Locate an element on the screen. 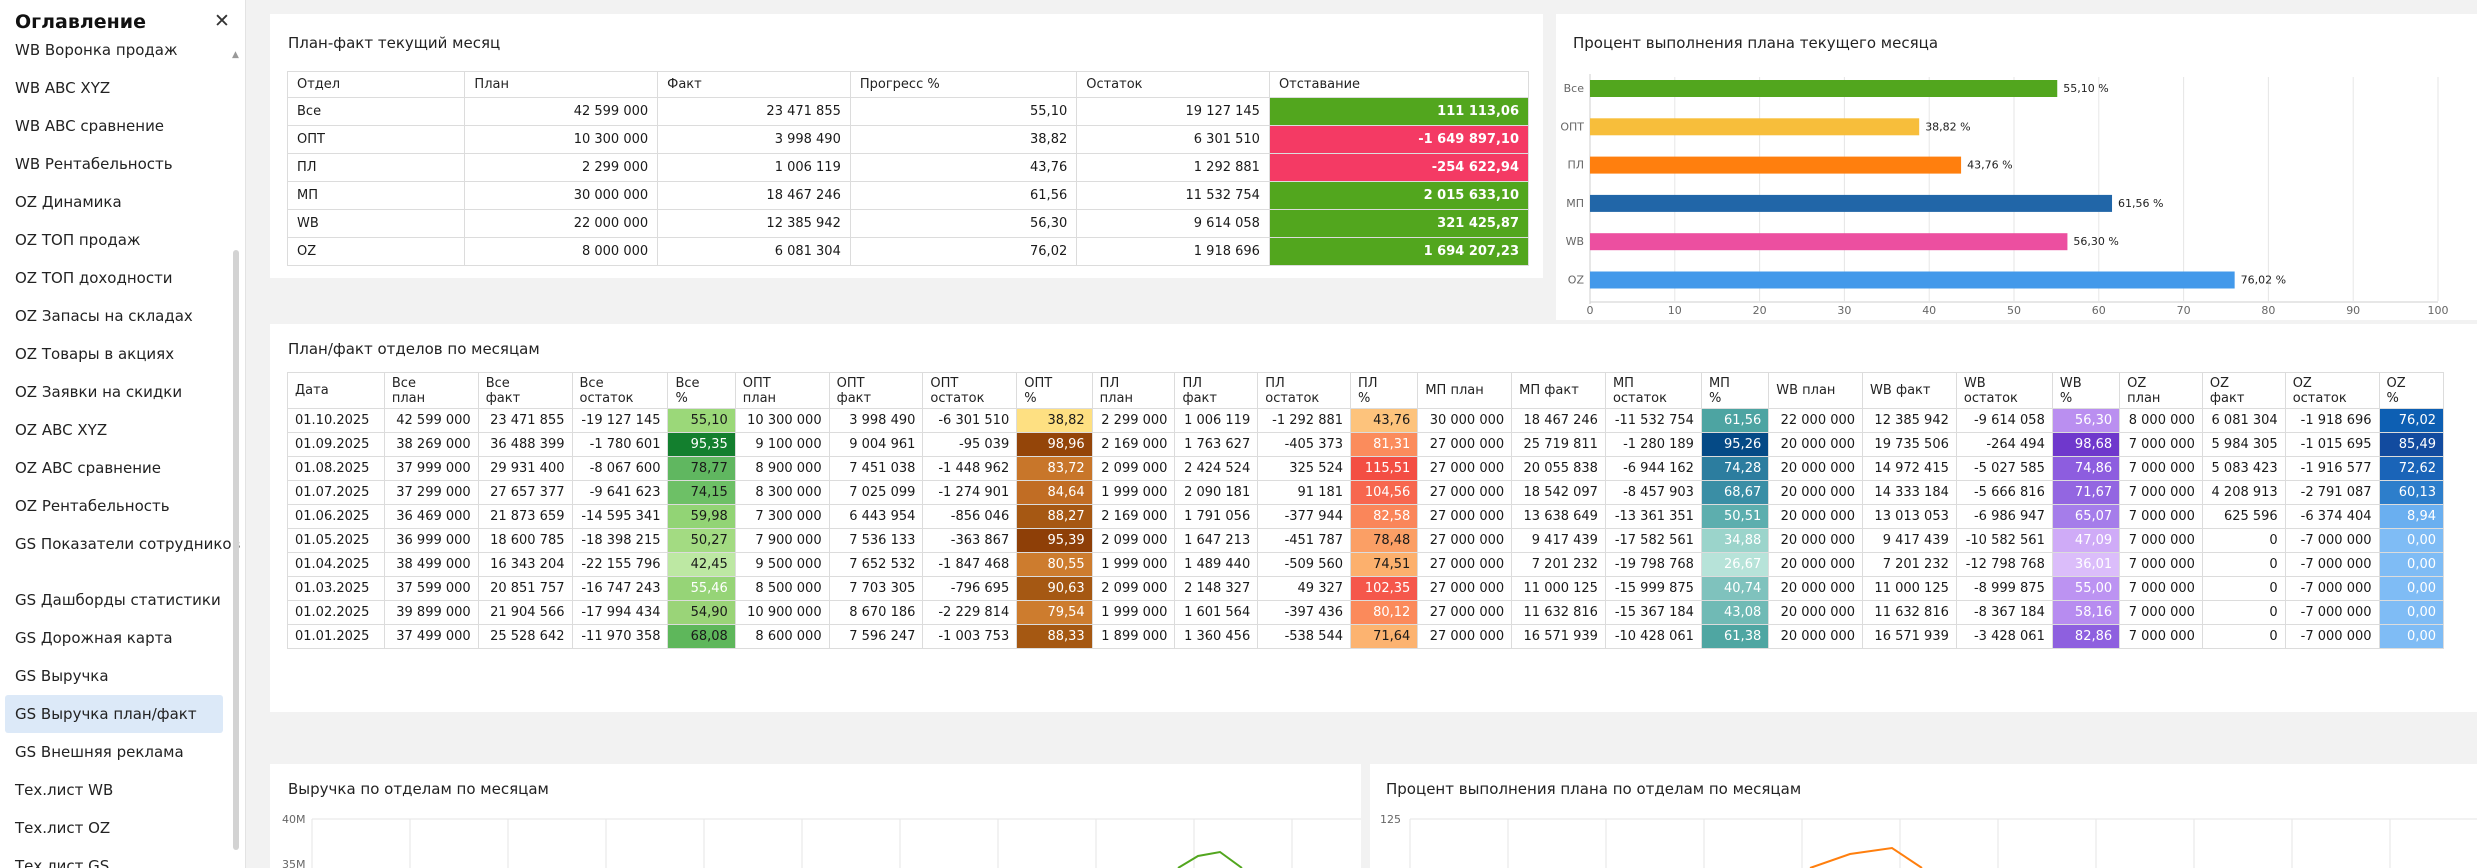 This screenshot has height=868, width=2477. percent-cell: 95,26 is located at coordinates (1735, 444).